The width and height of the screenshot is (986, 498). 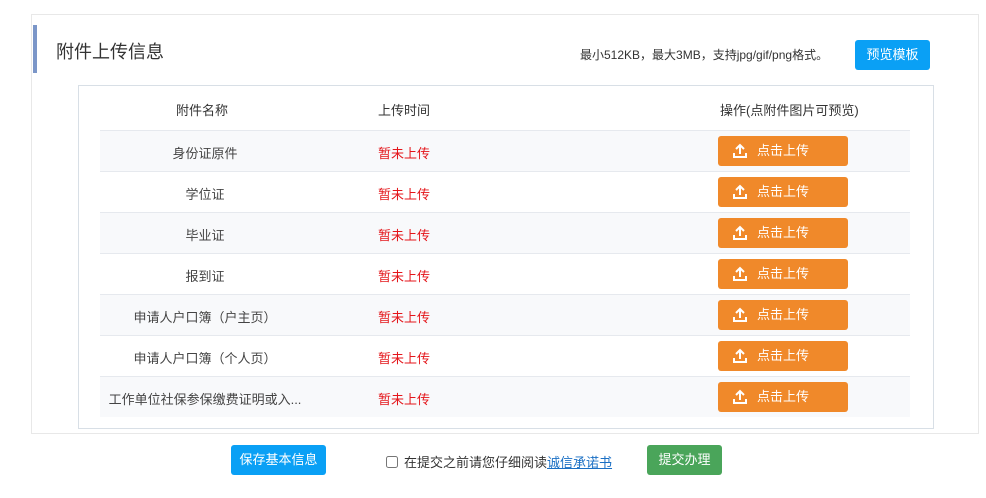 I want to click on attachment-name: 学位证, so click(x=205, y=194).